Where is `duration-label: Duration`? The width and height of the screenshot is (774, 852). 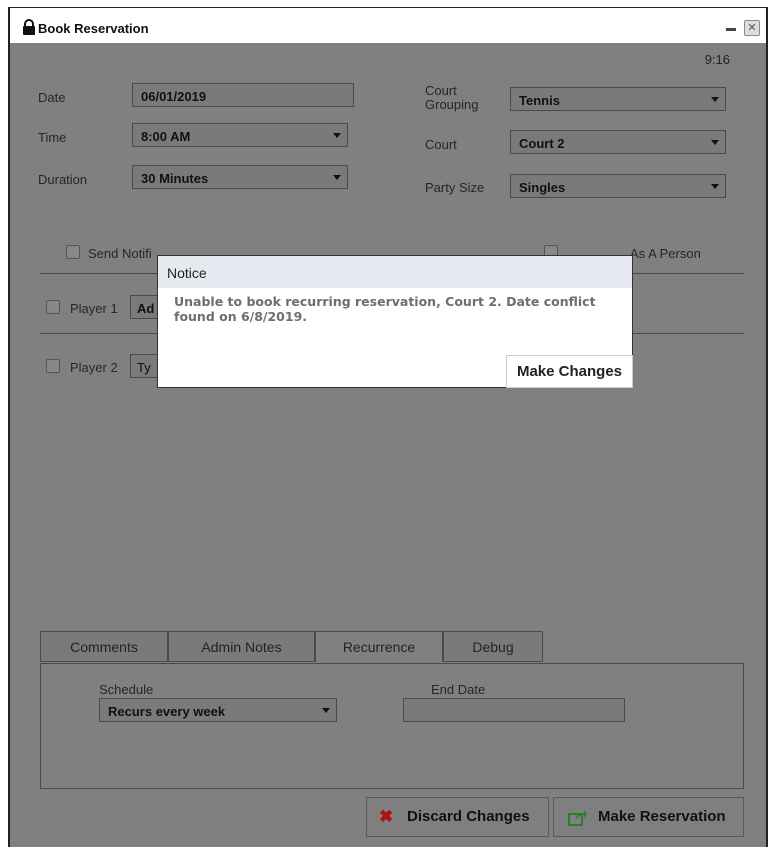
duration-label: Duration is located at coordinates (63, 179).